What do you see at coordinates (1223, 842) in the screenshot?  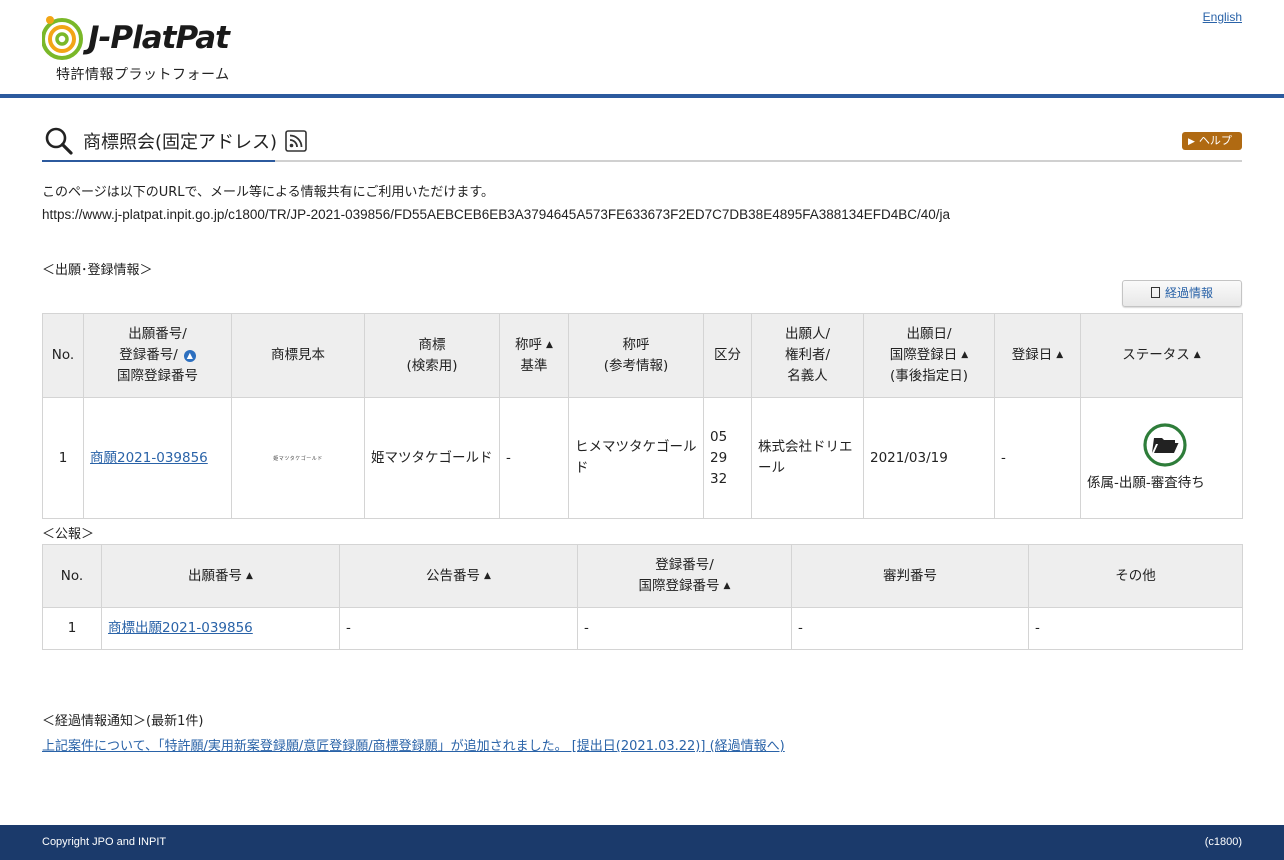 I see `page-code: (c1800)` at bounding box center [1223, 842].